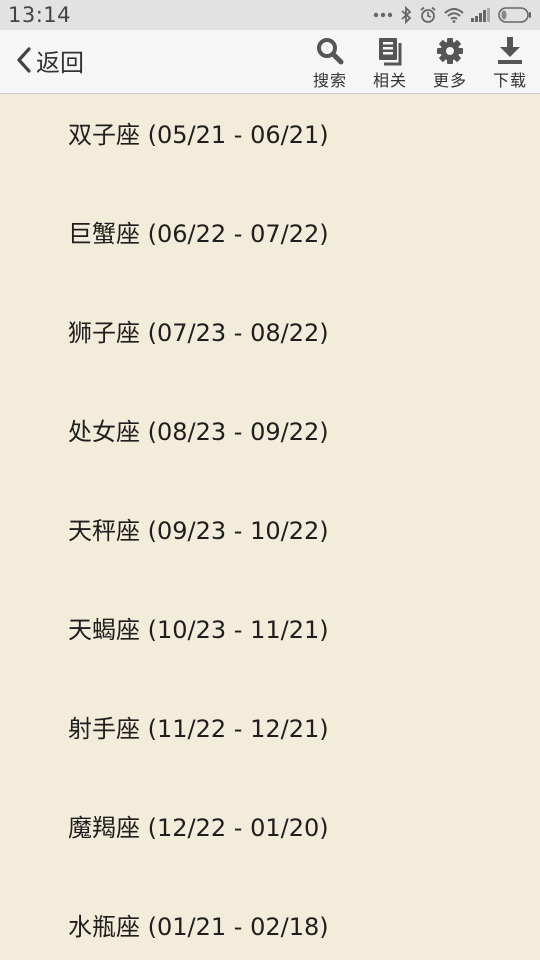 The width and height of the screenshot is (540, 960). I want to click on related-button: 相关, so click(390, 63).